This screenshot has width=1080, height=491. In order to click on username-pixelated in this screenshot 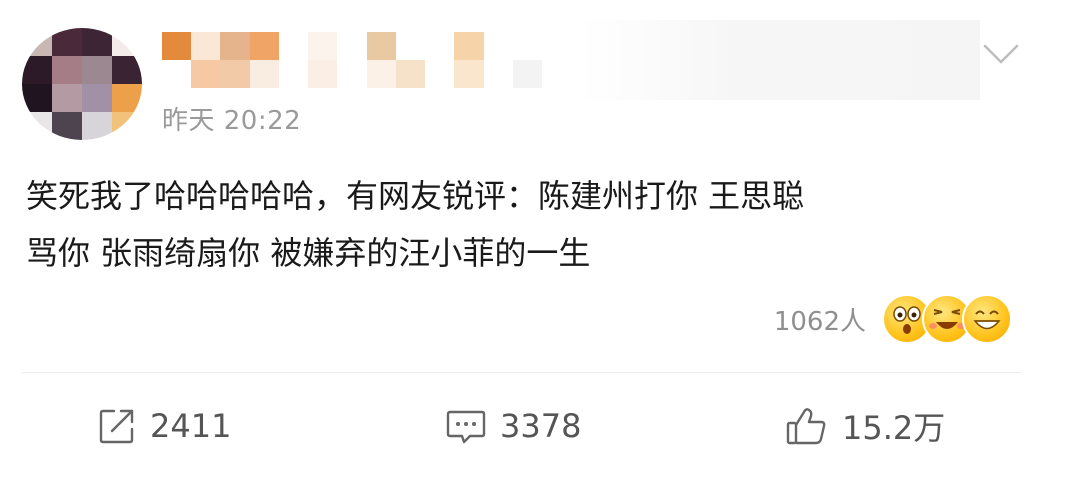, I will do `click(352, 60)`.